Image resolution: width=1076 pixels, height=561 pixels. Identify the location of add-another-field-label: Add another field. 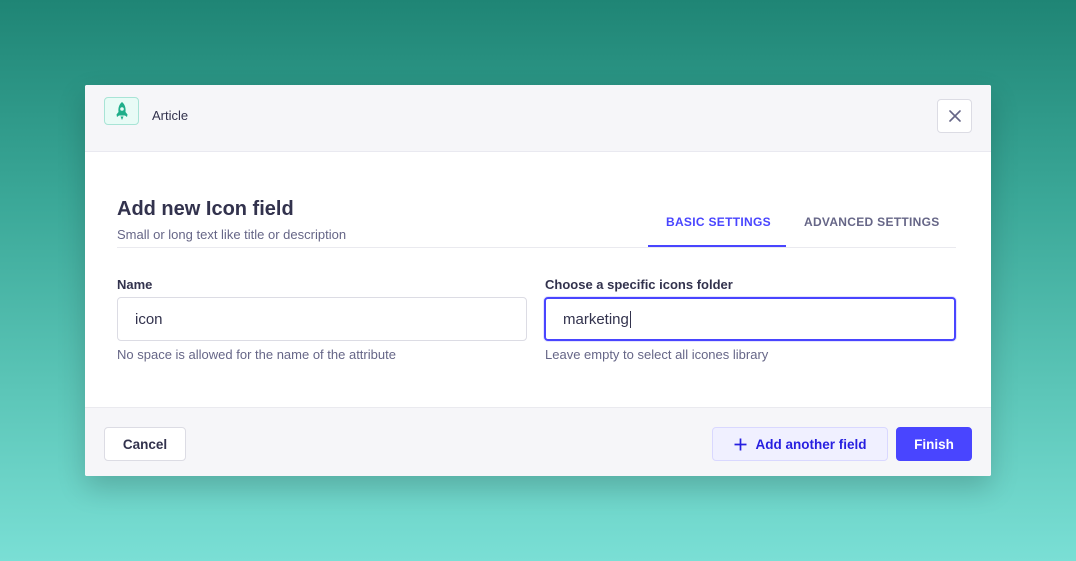
(811, 444).